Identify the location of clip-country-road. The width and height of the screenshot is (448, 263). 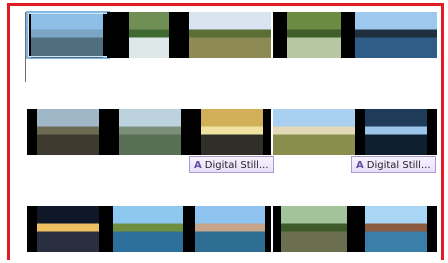
(314, 132).